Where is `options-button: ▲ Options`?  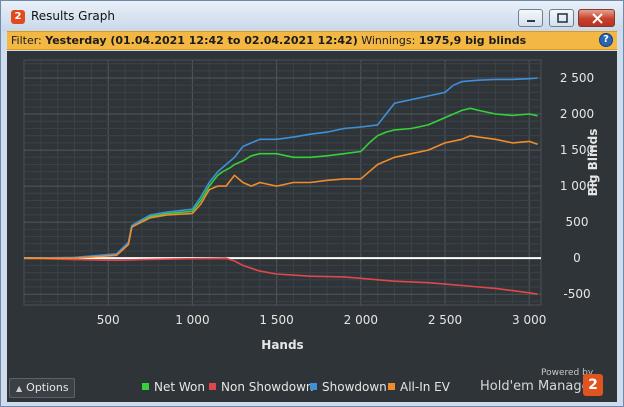
options-button: ▲ Options is located at coordinates (42, 388).